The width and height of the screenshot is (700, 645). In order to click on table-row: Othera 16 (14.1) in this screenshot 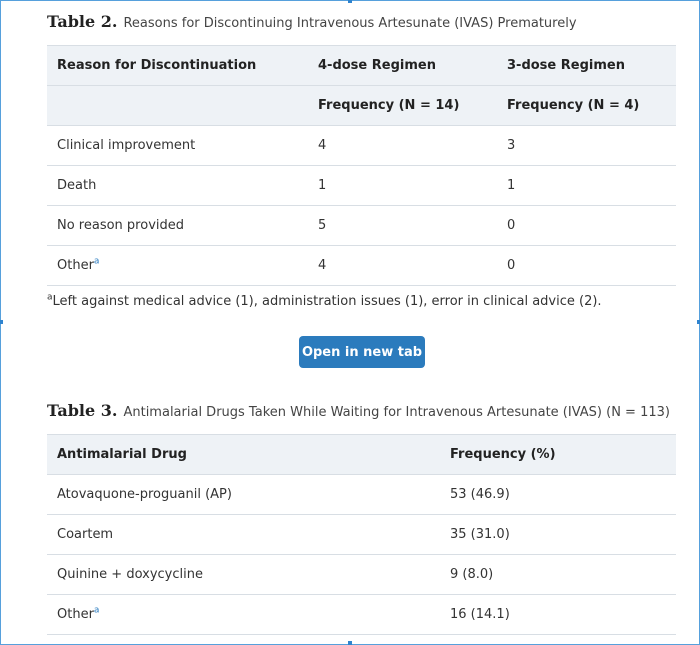, I will do `click(361, 614)`.